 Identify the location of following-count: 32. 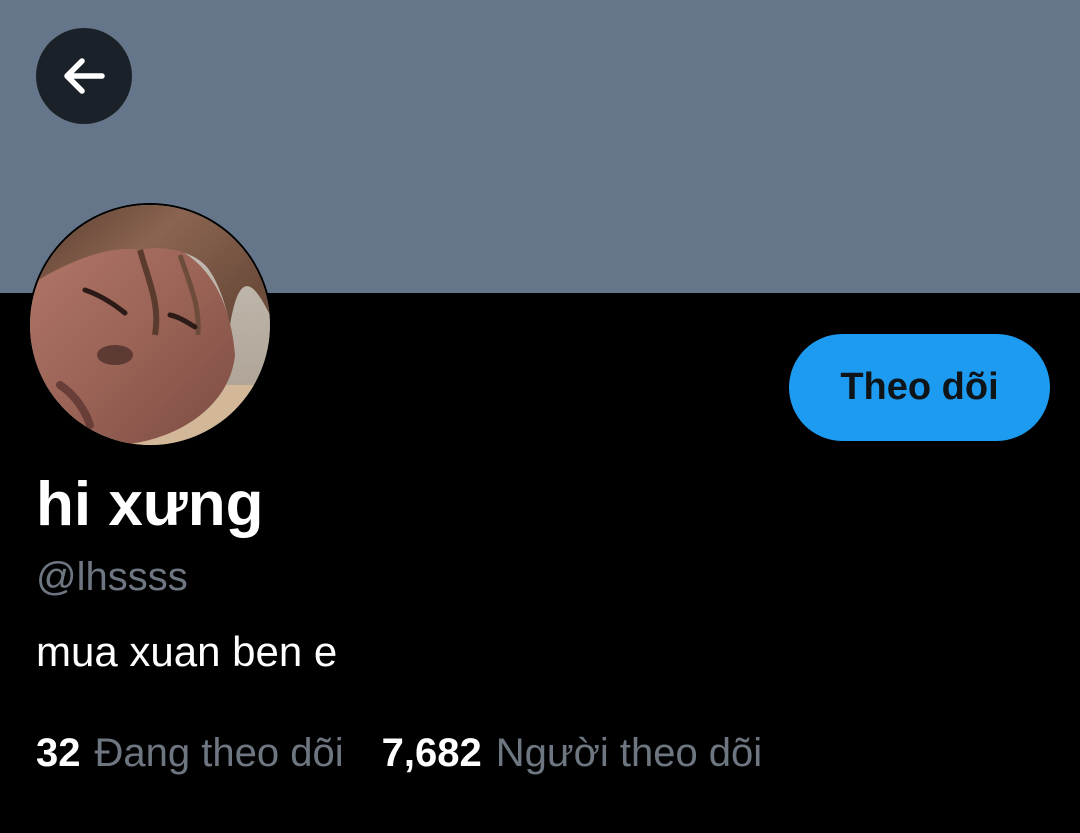
(58, 753).